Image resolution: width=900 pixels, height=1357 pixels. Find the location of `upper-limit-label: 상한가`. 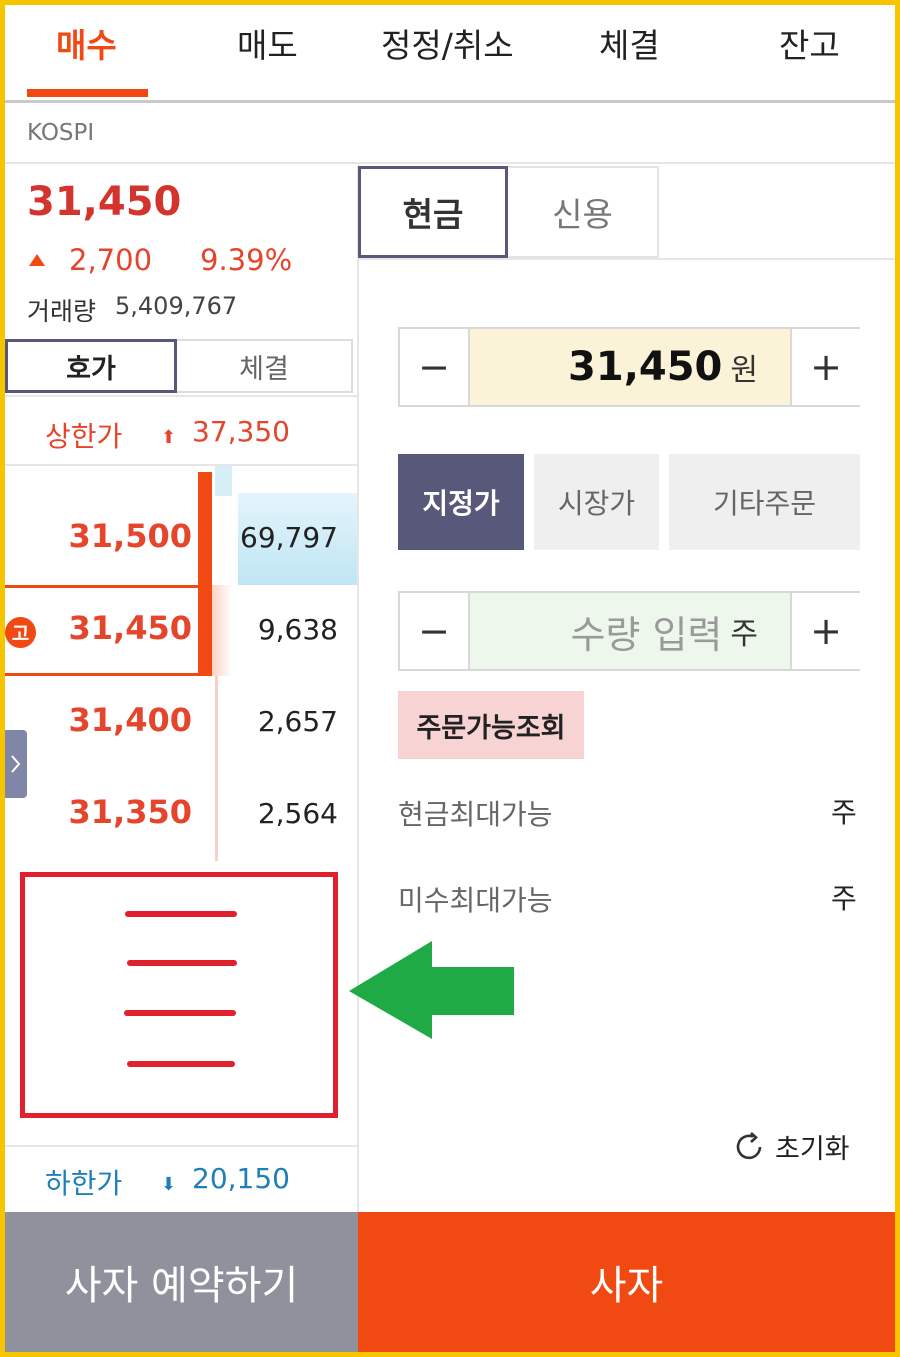

upper-limit-label: 상한가 is located at coordinates (84, 436).